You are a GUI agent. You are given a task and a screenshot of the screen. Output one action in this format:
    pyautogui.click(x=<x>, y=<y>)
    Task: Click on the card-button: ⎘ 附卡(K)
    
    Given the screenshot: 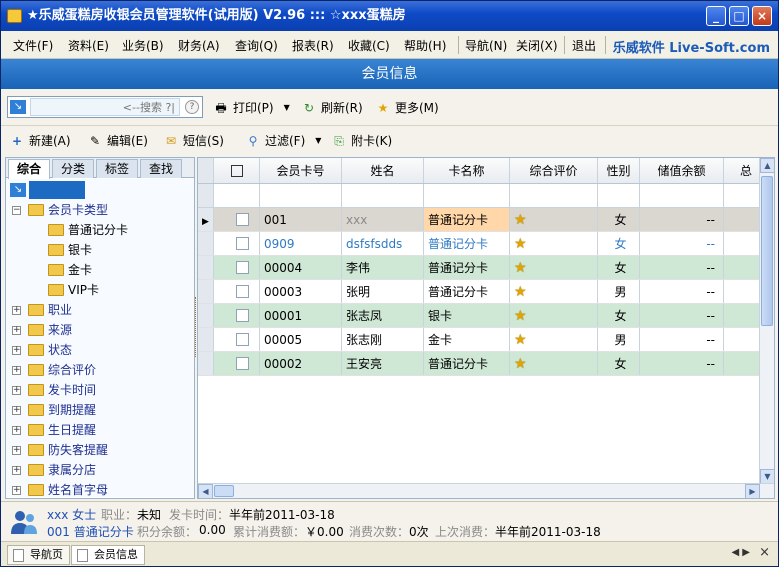 What is the action you would take?
    pyautogui.click(x=361, y=140)
    